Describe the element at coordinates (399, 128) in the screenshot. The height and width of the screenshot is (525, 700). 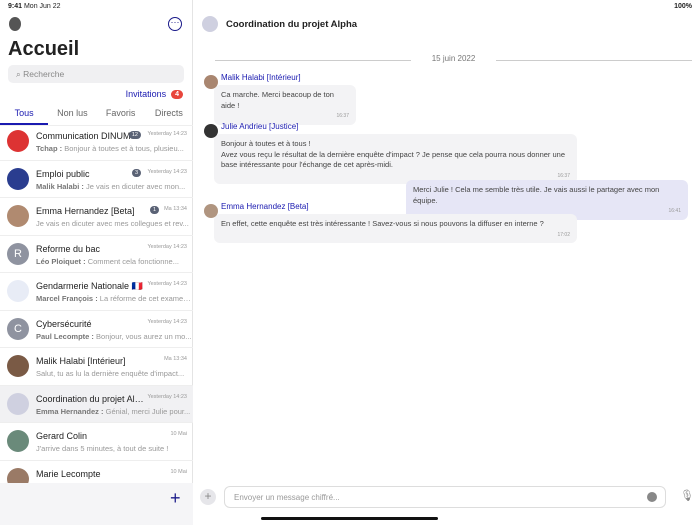
I see `sender-name: Julie Andrieu [Justice]` at that location.